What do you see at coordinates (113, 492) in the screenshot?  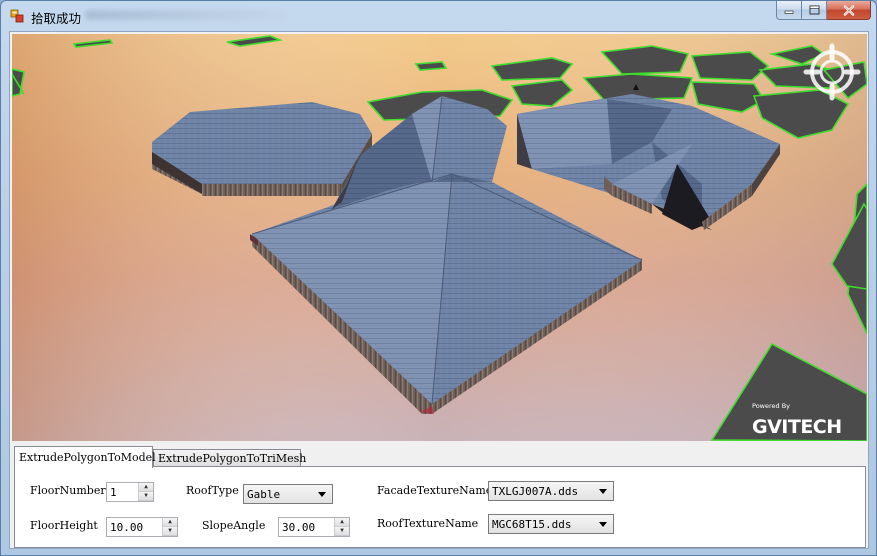 I see `floor-number-value: 1` at bounding box center [113, 492].